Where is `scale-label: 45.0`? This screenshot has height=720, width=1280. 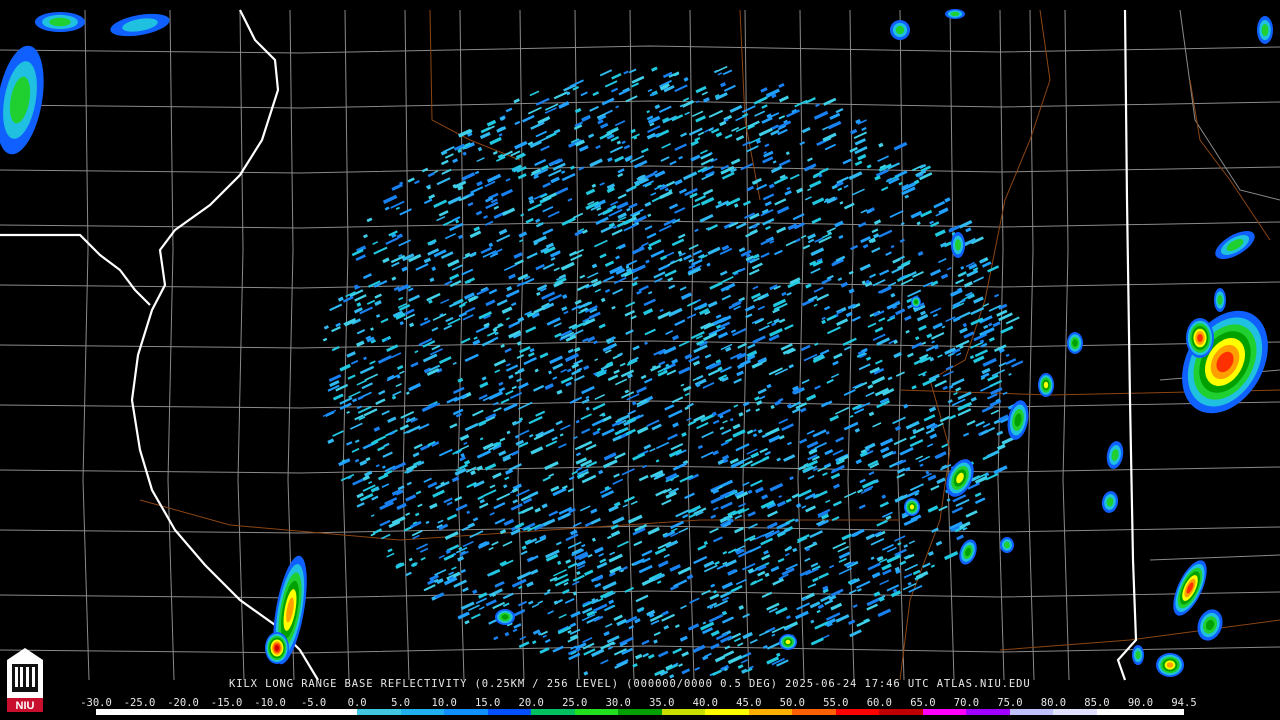
scale-label: 45.0 is located at coordinates (749, 703).